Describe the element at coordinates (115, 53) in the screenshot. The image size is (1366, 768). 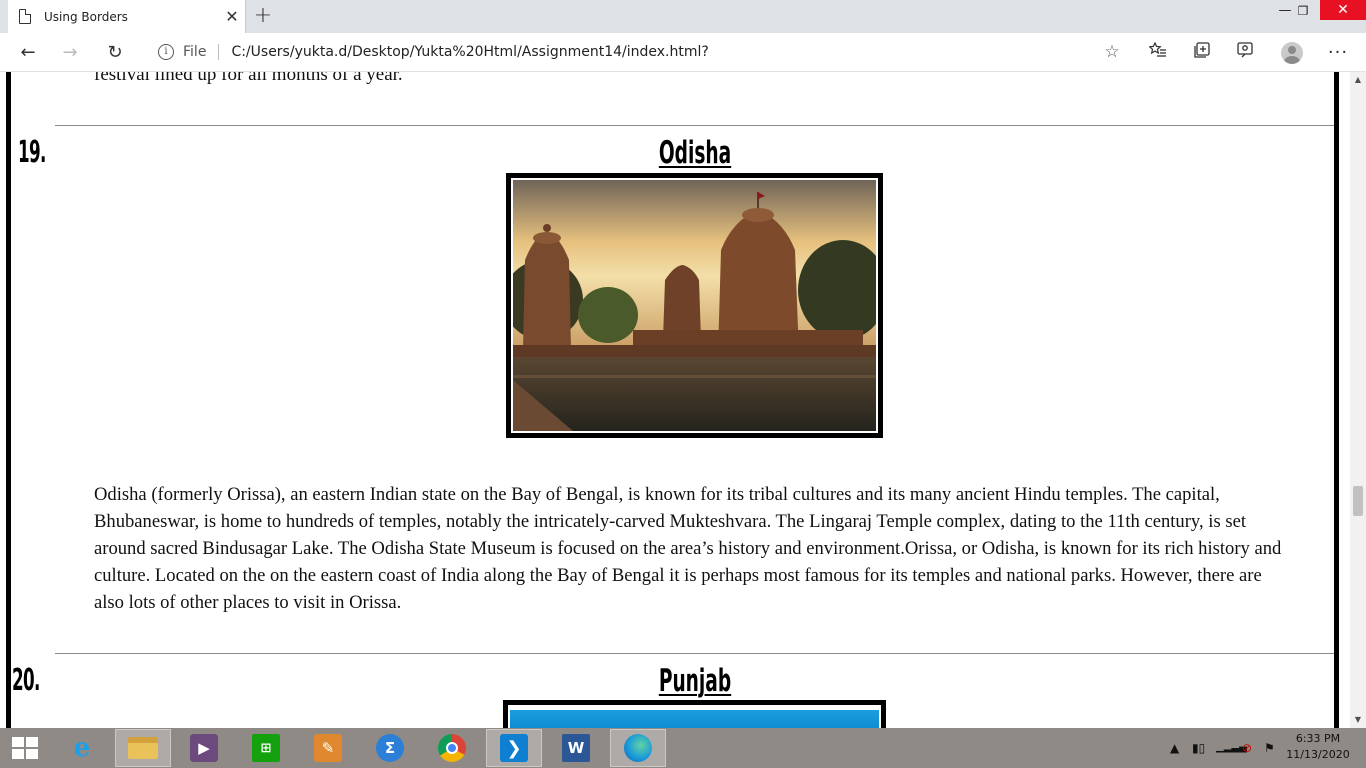
I see `reload-button: ↻` at that location.